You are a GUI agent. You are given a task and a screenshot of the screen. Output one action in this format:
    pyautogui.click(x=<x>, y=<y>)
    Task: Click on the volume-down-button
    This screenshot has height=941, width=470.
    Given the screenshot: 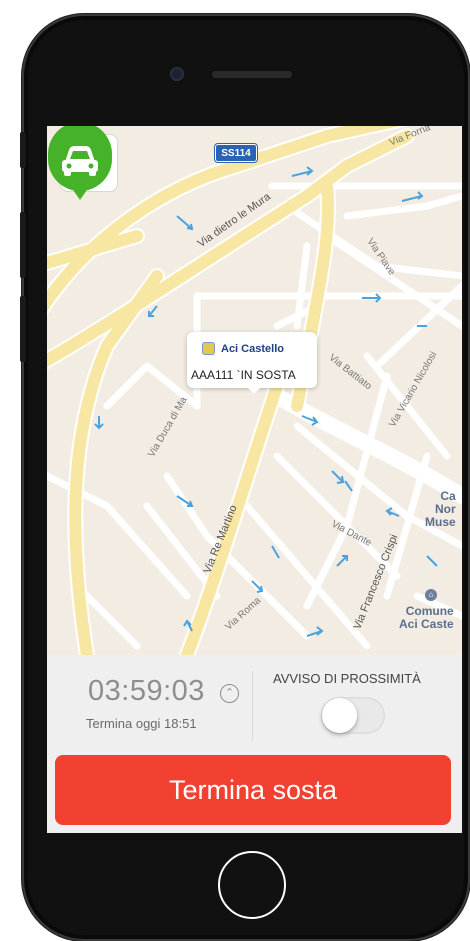 What is the action you would take?
    pyautogui.click(x=23, y=329)
    